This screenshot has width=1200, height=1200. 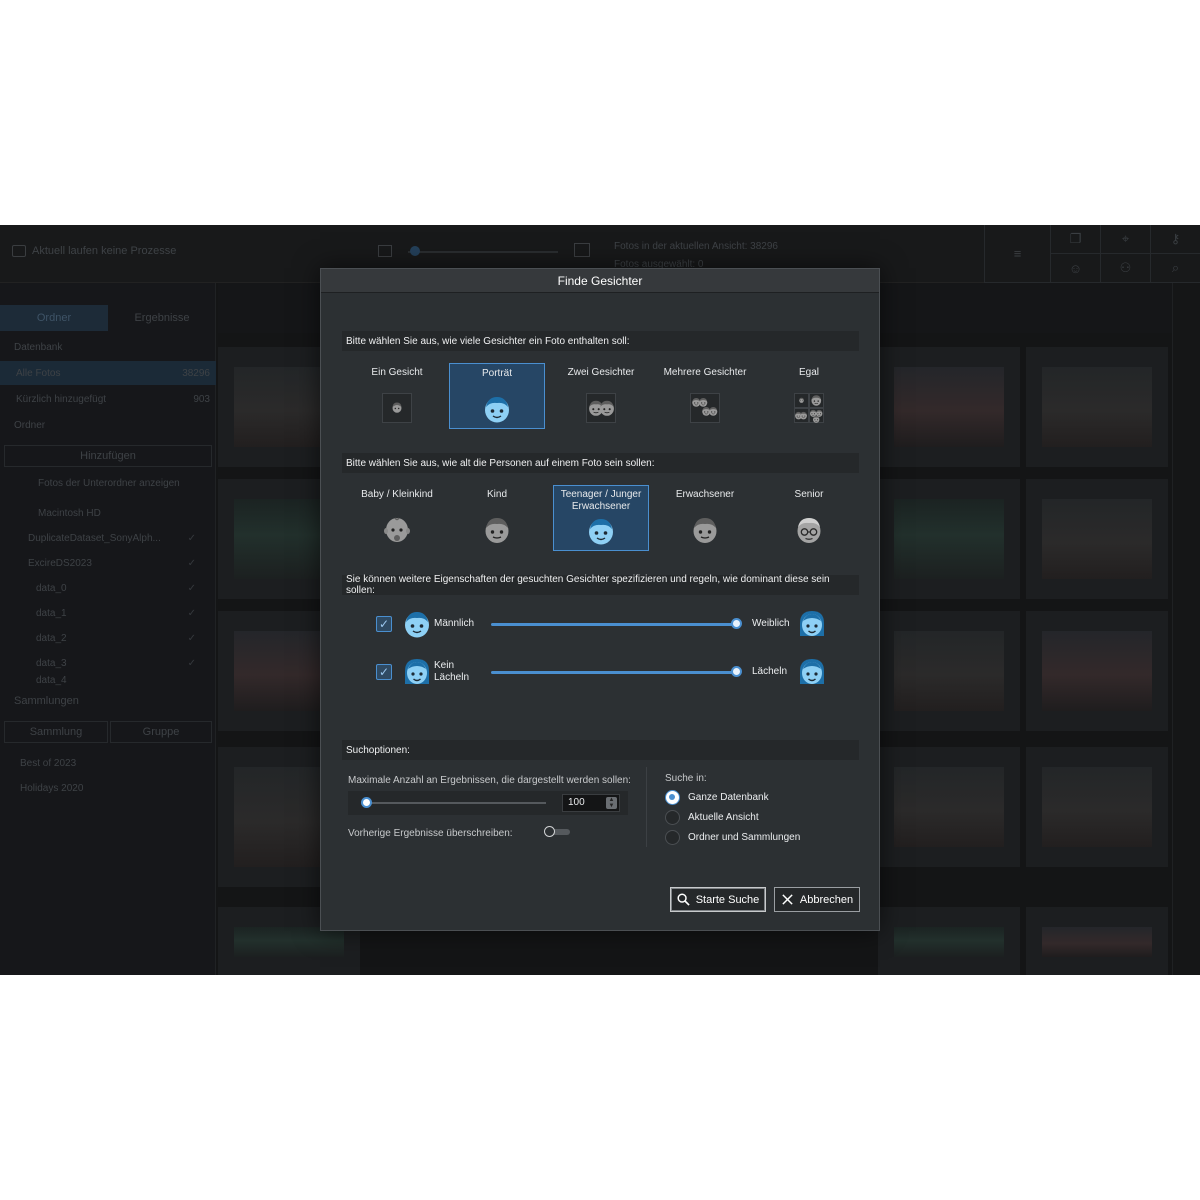 I want to click on thumbnail-size-slider, so click(x=484, y=251).